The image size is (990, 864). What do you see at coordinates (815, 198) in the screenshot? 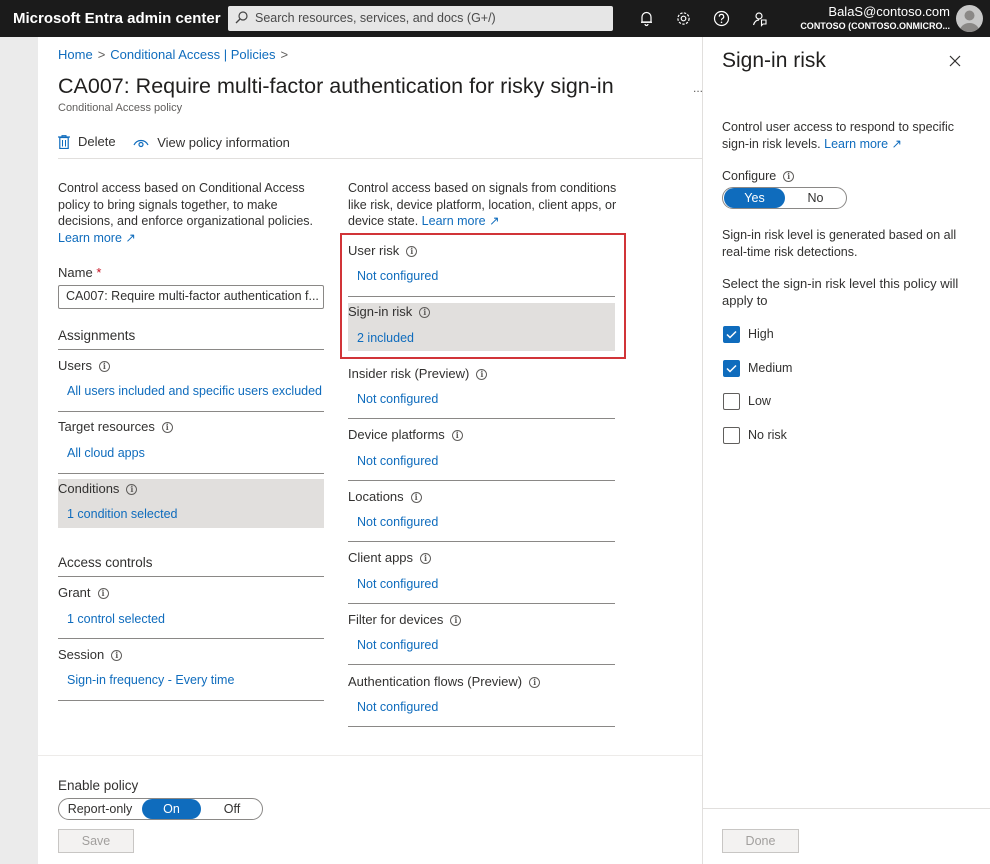
I see `no-option: No` at bounding box center [815, 198].